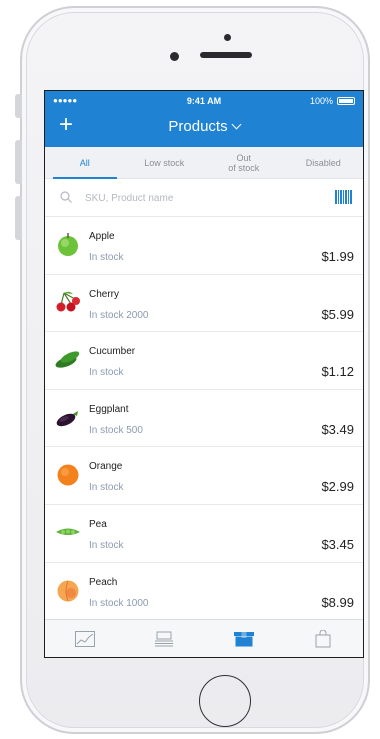  I want to click on peach-icon, so click(68, 591).